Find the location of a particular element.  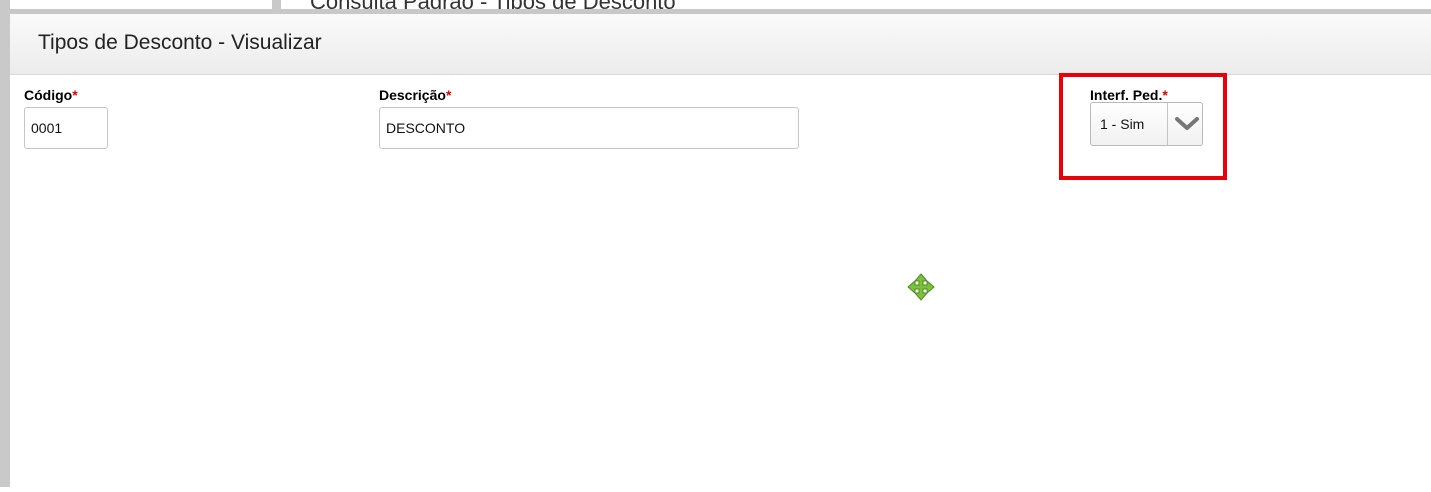

highlight-box is located at coordinates (1143, 126).